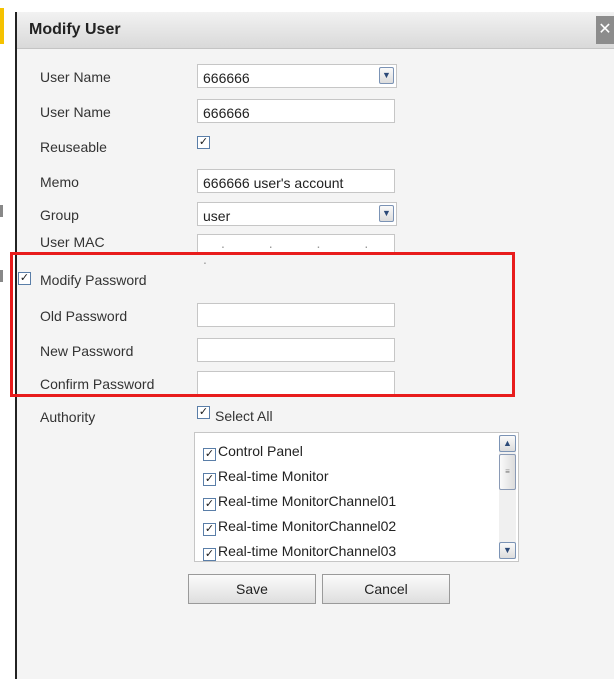 The width and height of the screenshot is (614, 679). I want to click on user-name-select-label: User Name, so click(75, 77).